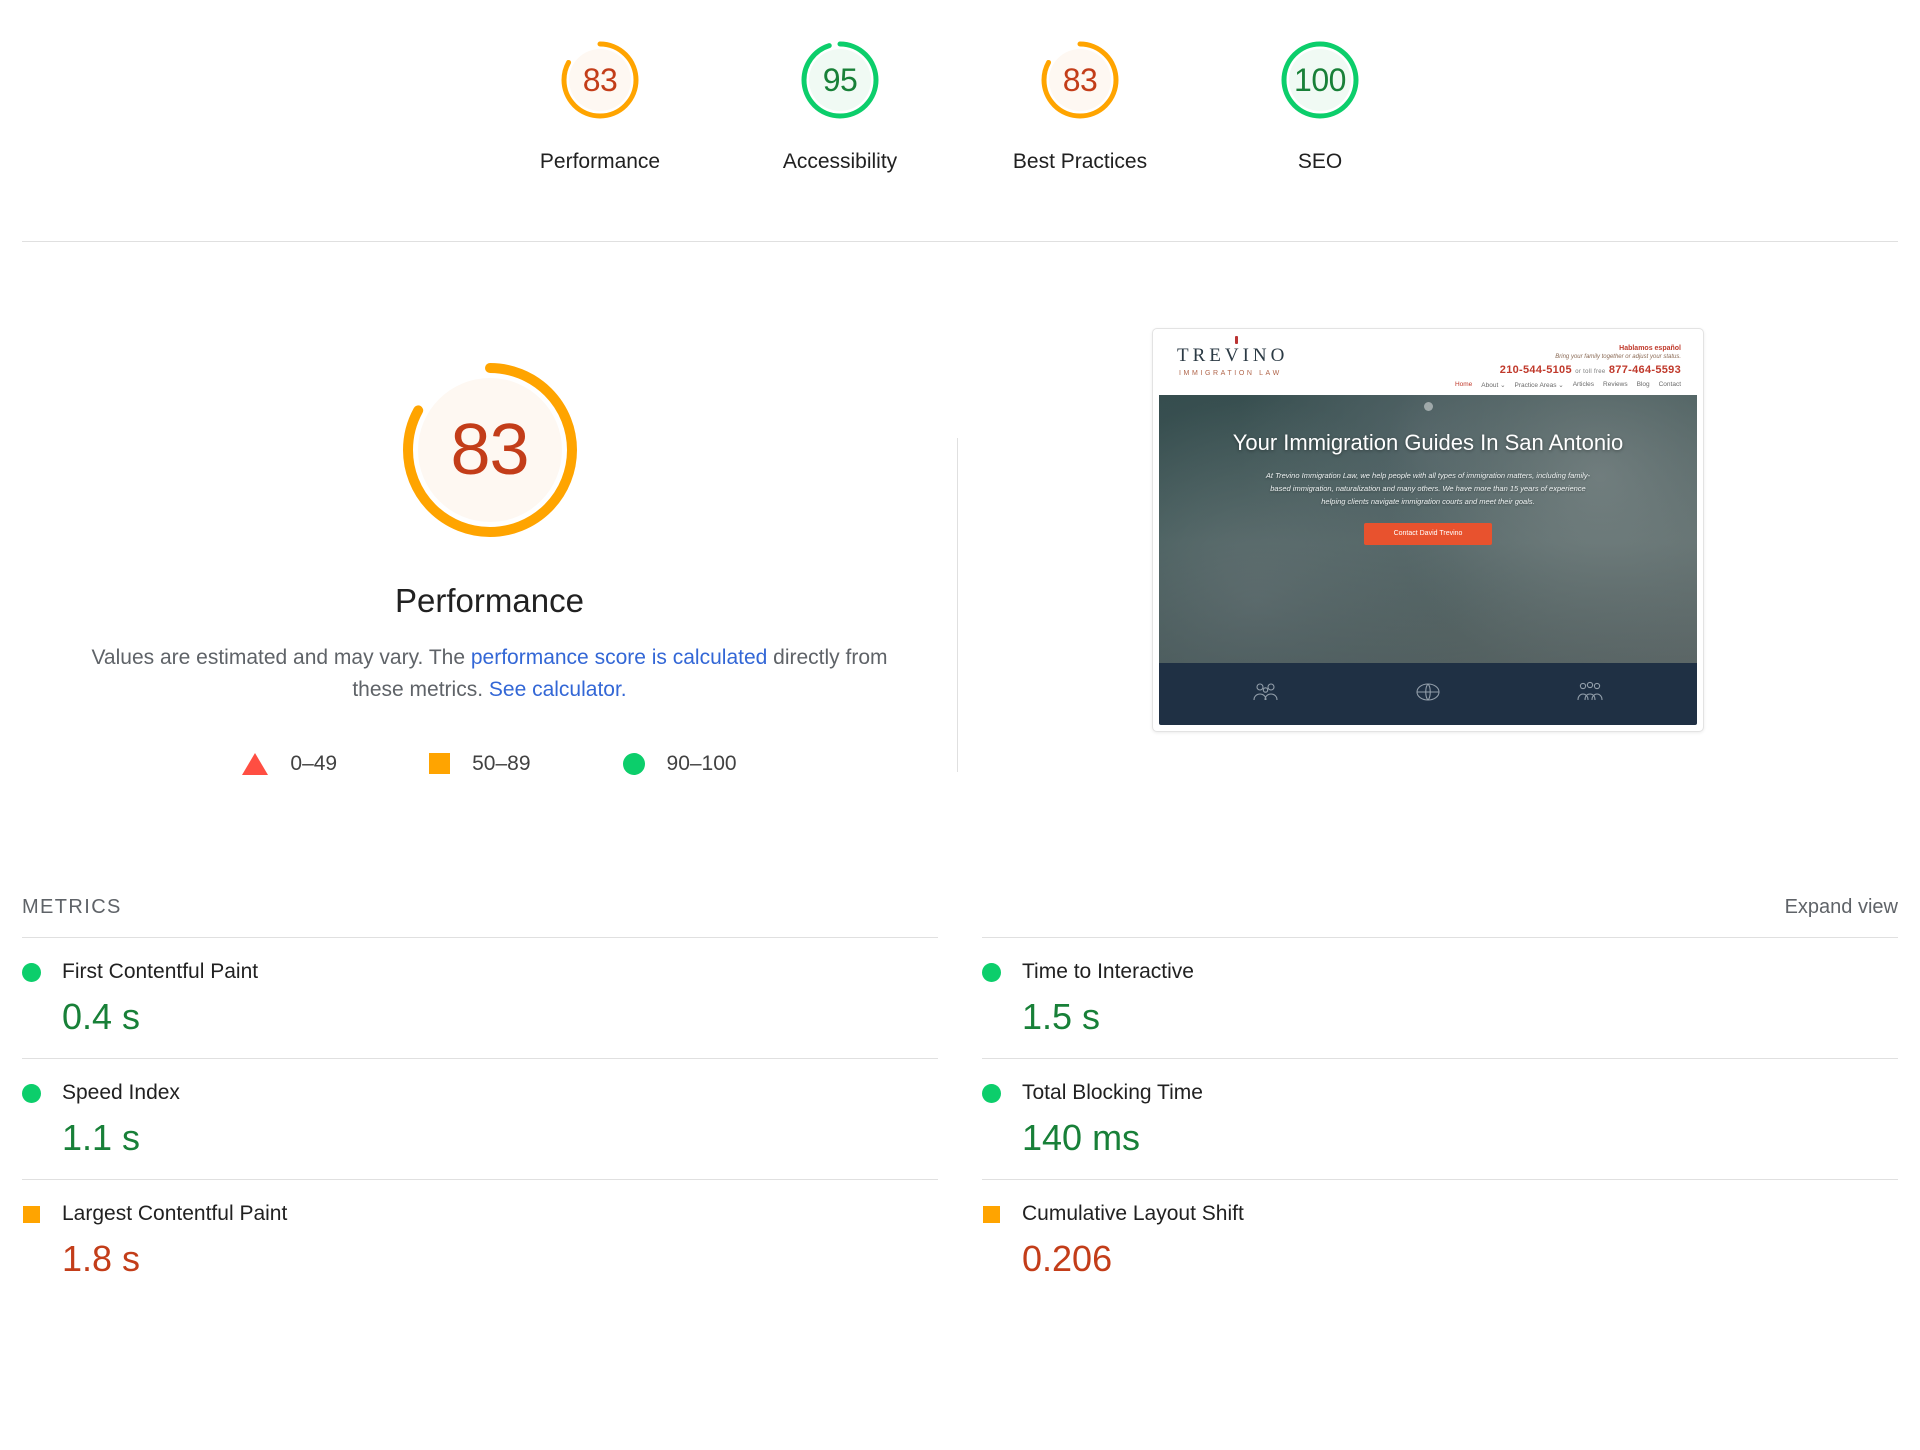 This screenshot has width=1920, height=1450. Describe the element at coordinates (480, 972) in the screenshot. I see `metric-row: First Contentful Paint` at that location.